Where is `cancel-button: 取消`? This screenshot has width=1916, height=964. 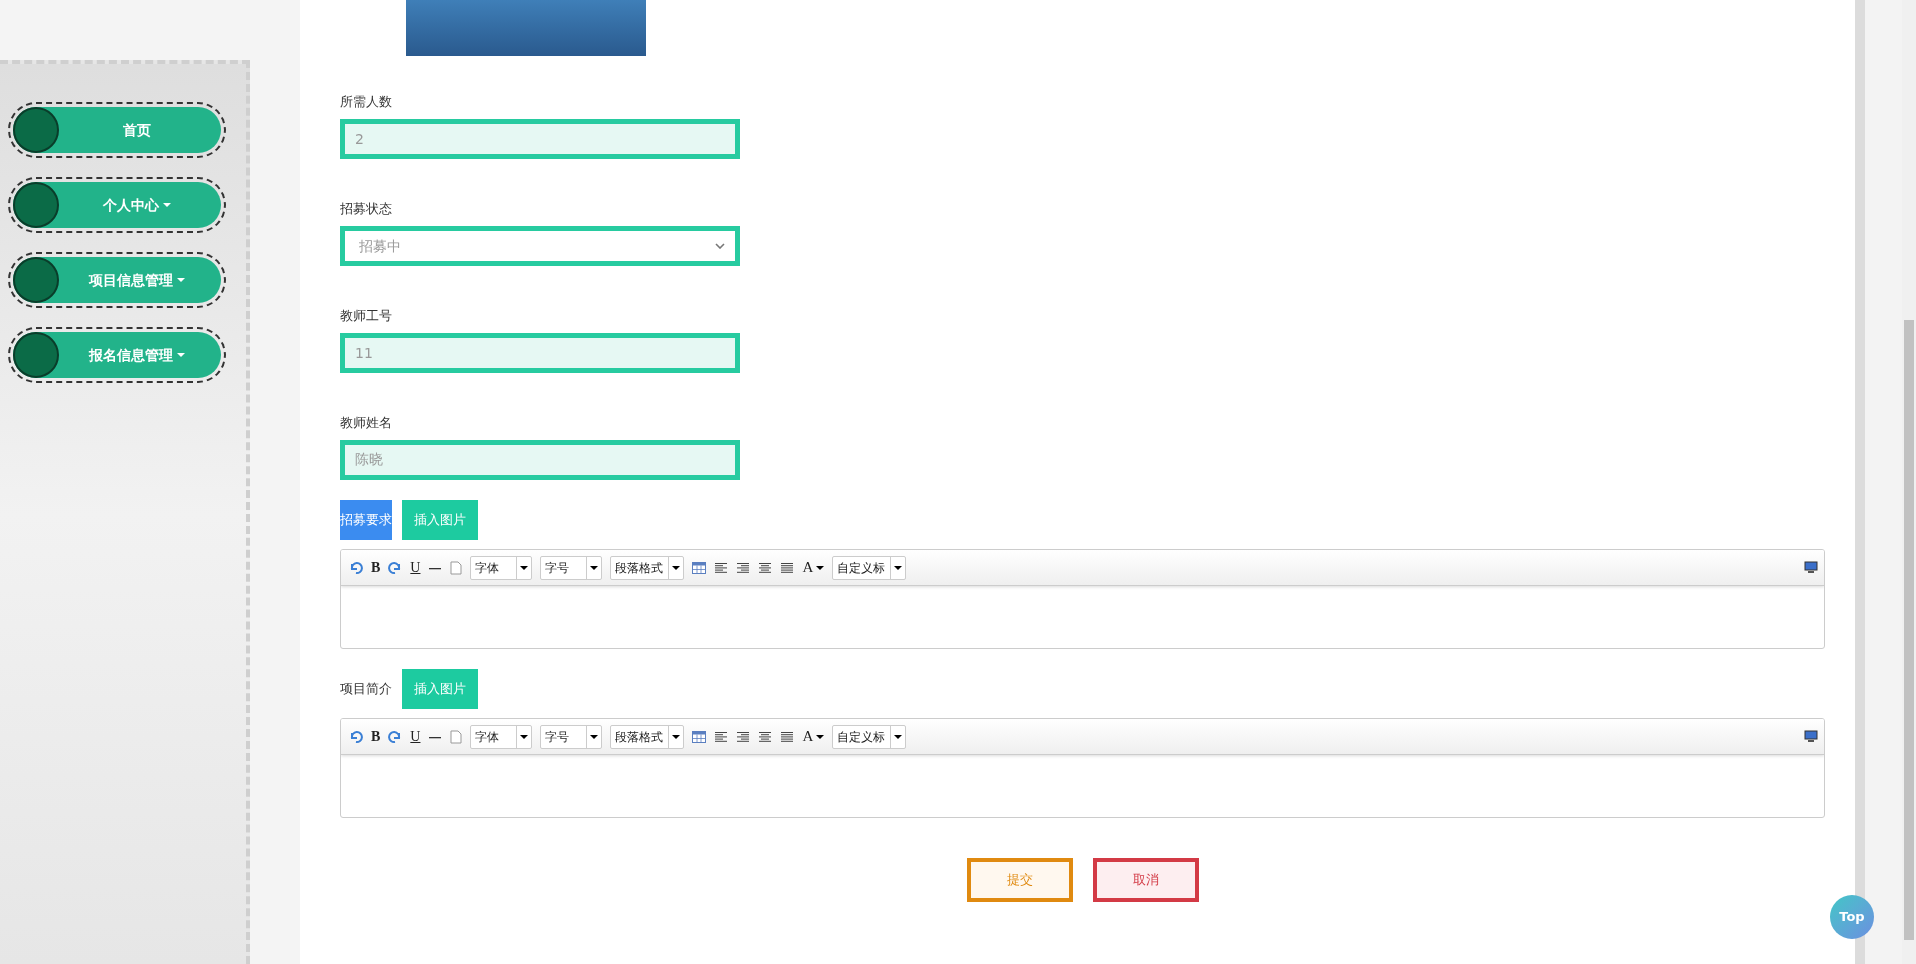
cancel-button: 取消 is located at coordinates (1145, 880).